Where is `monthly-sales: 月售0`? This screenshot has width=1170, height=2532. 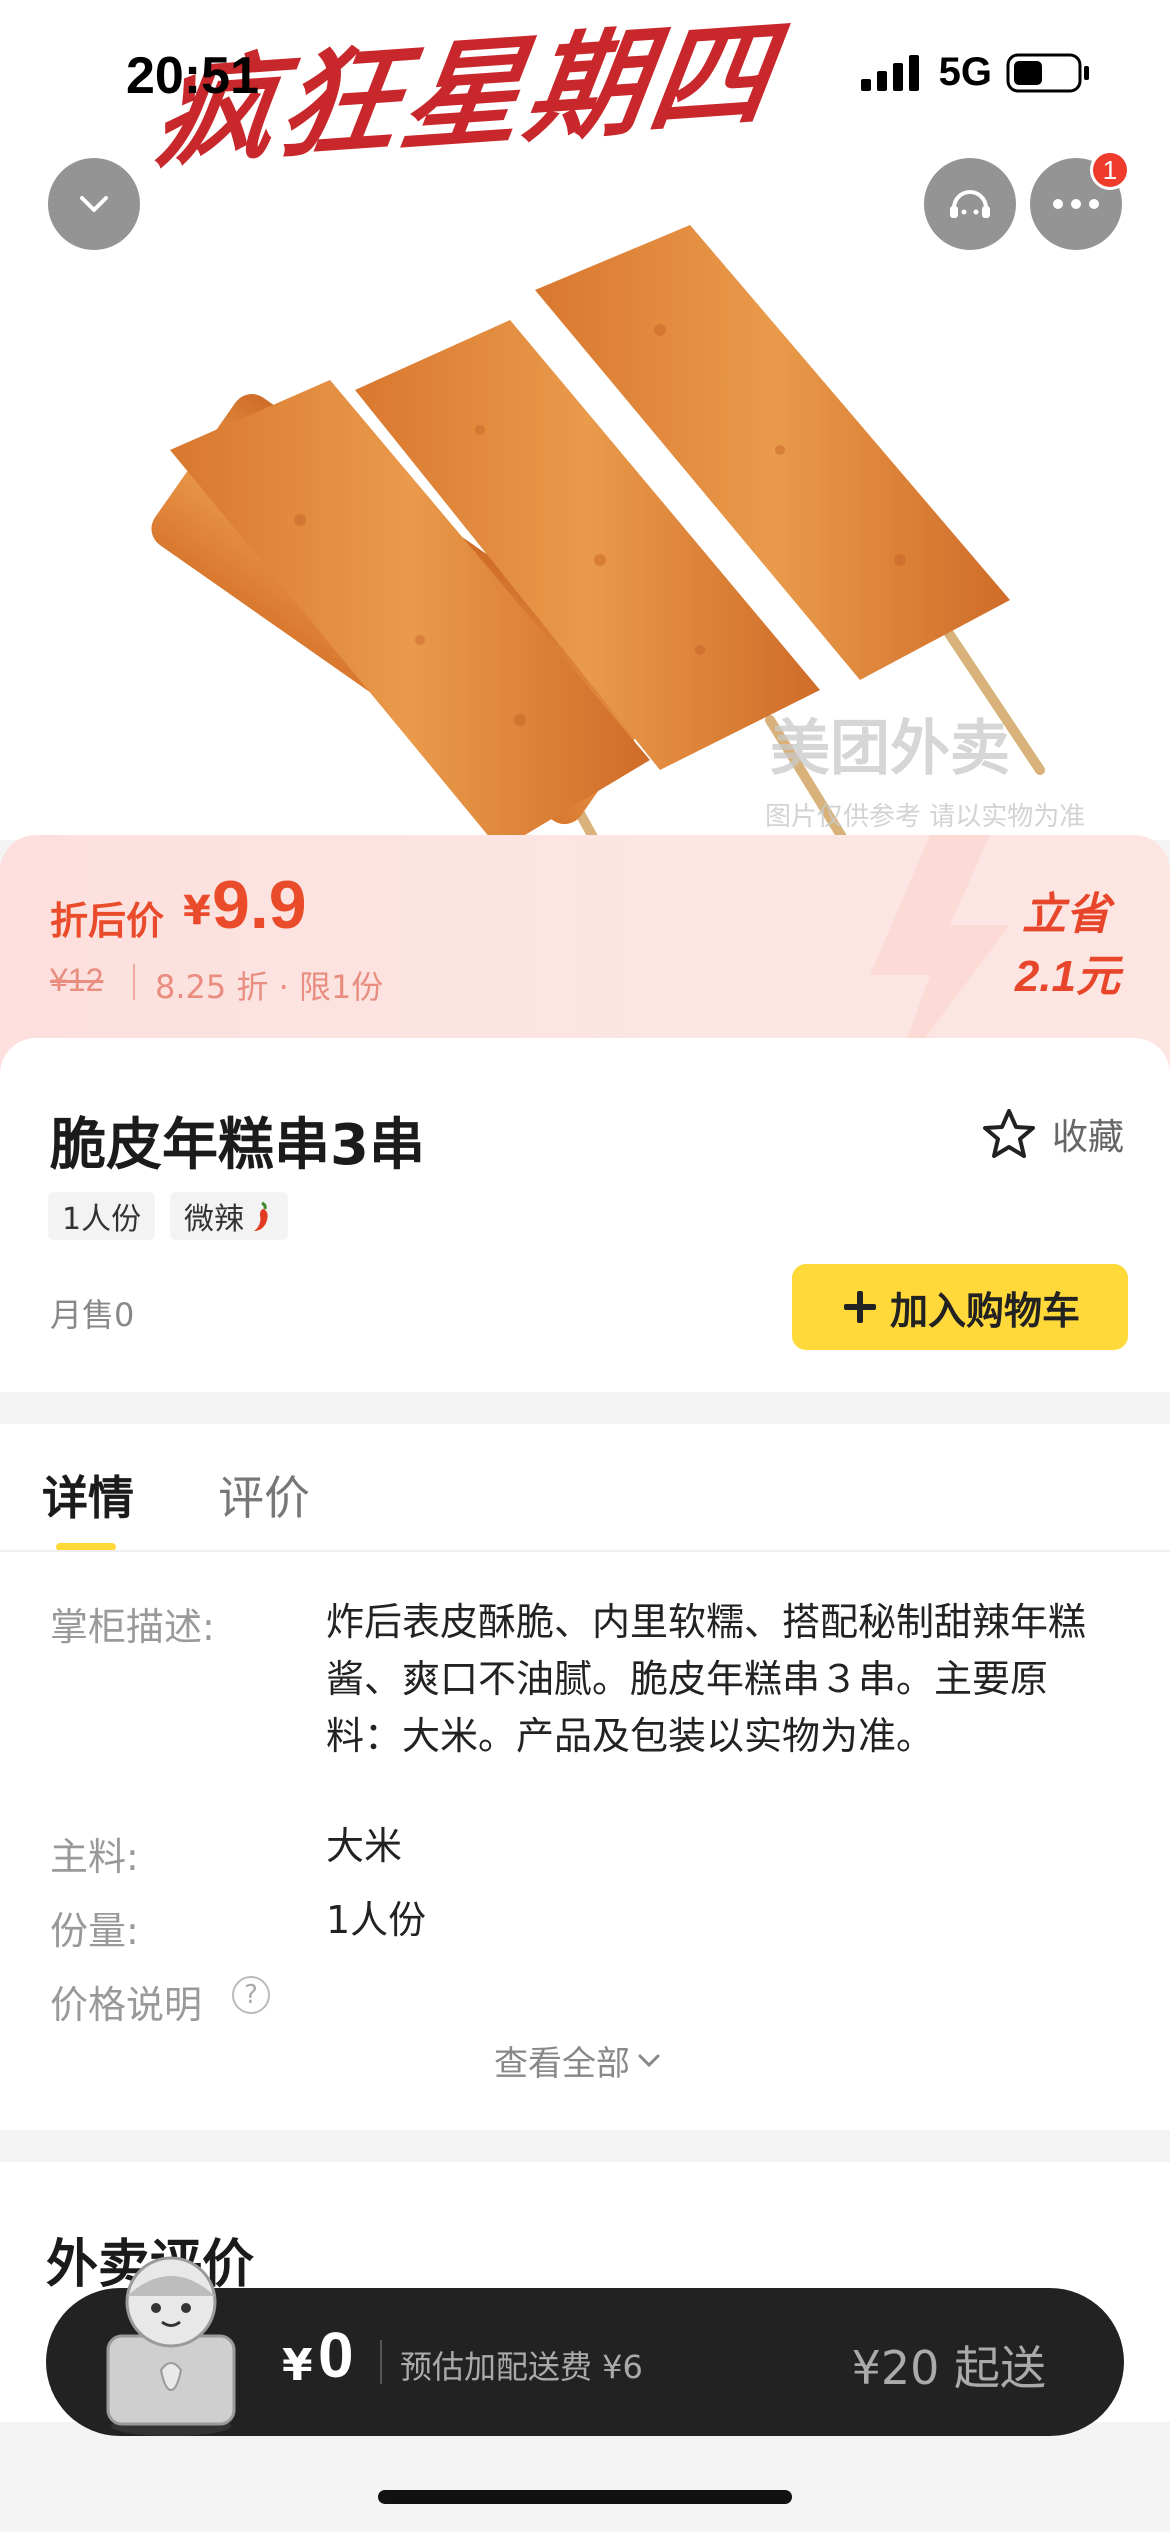
monthly-sales: 月售0 is located at coordinates (92, 1315).